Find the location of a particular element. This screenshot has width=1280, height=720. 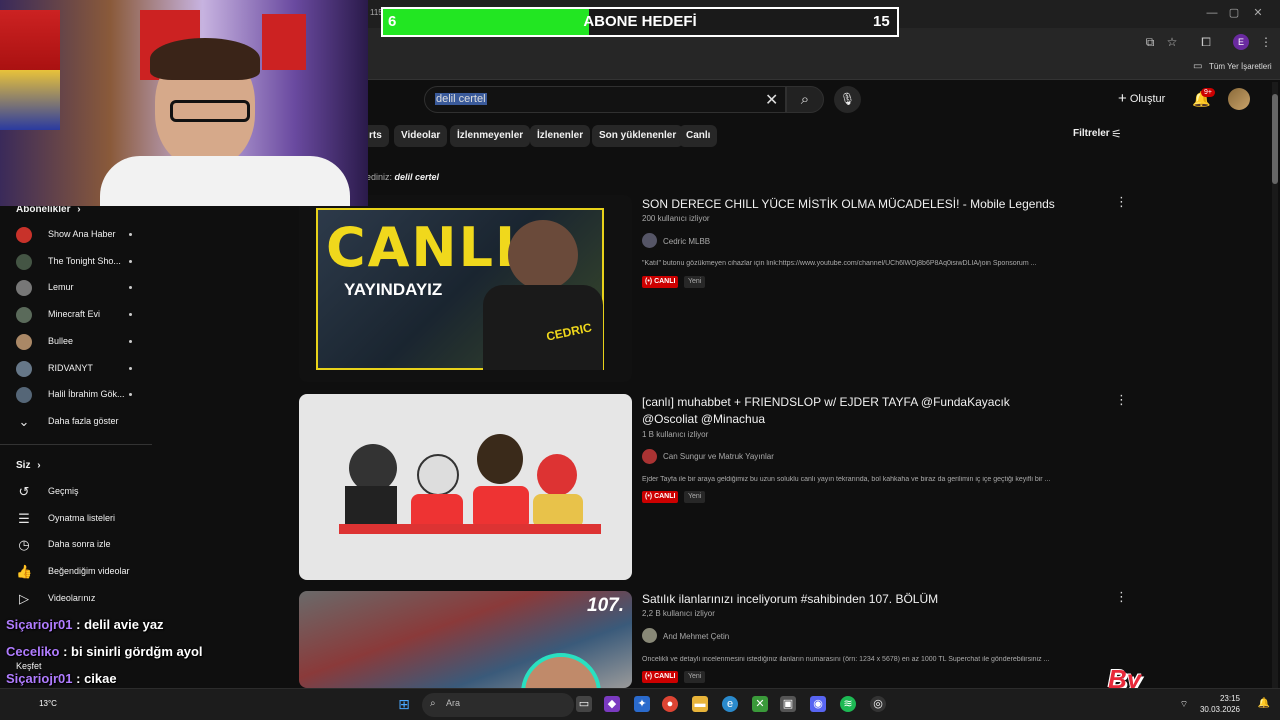

sidebar-item-playlist: ☰ Oynatma listeleri is located at coordinates (86, 519).